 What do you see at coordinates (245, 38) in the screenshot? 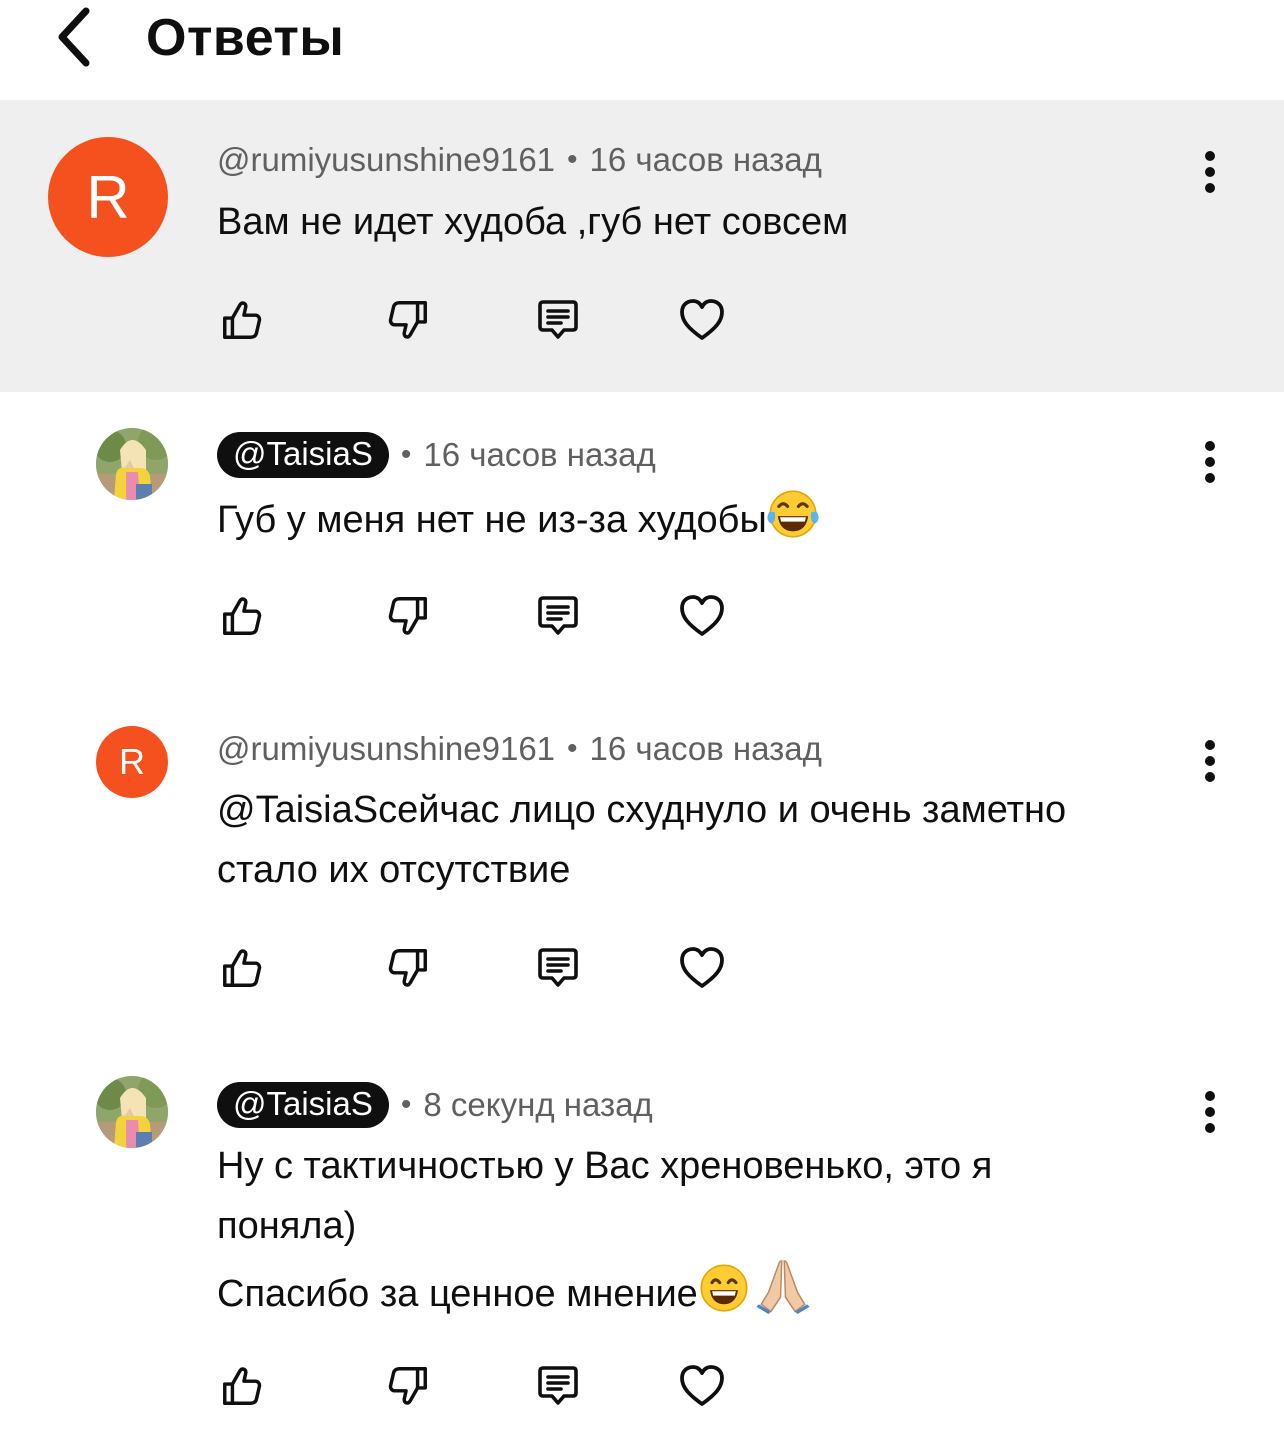
I see `page-title: Ответы` at bounding box center [245, 38].